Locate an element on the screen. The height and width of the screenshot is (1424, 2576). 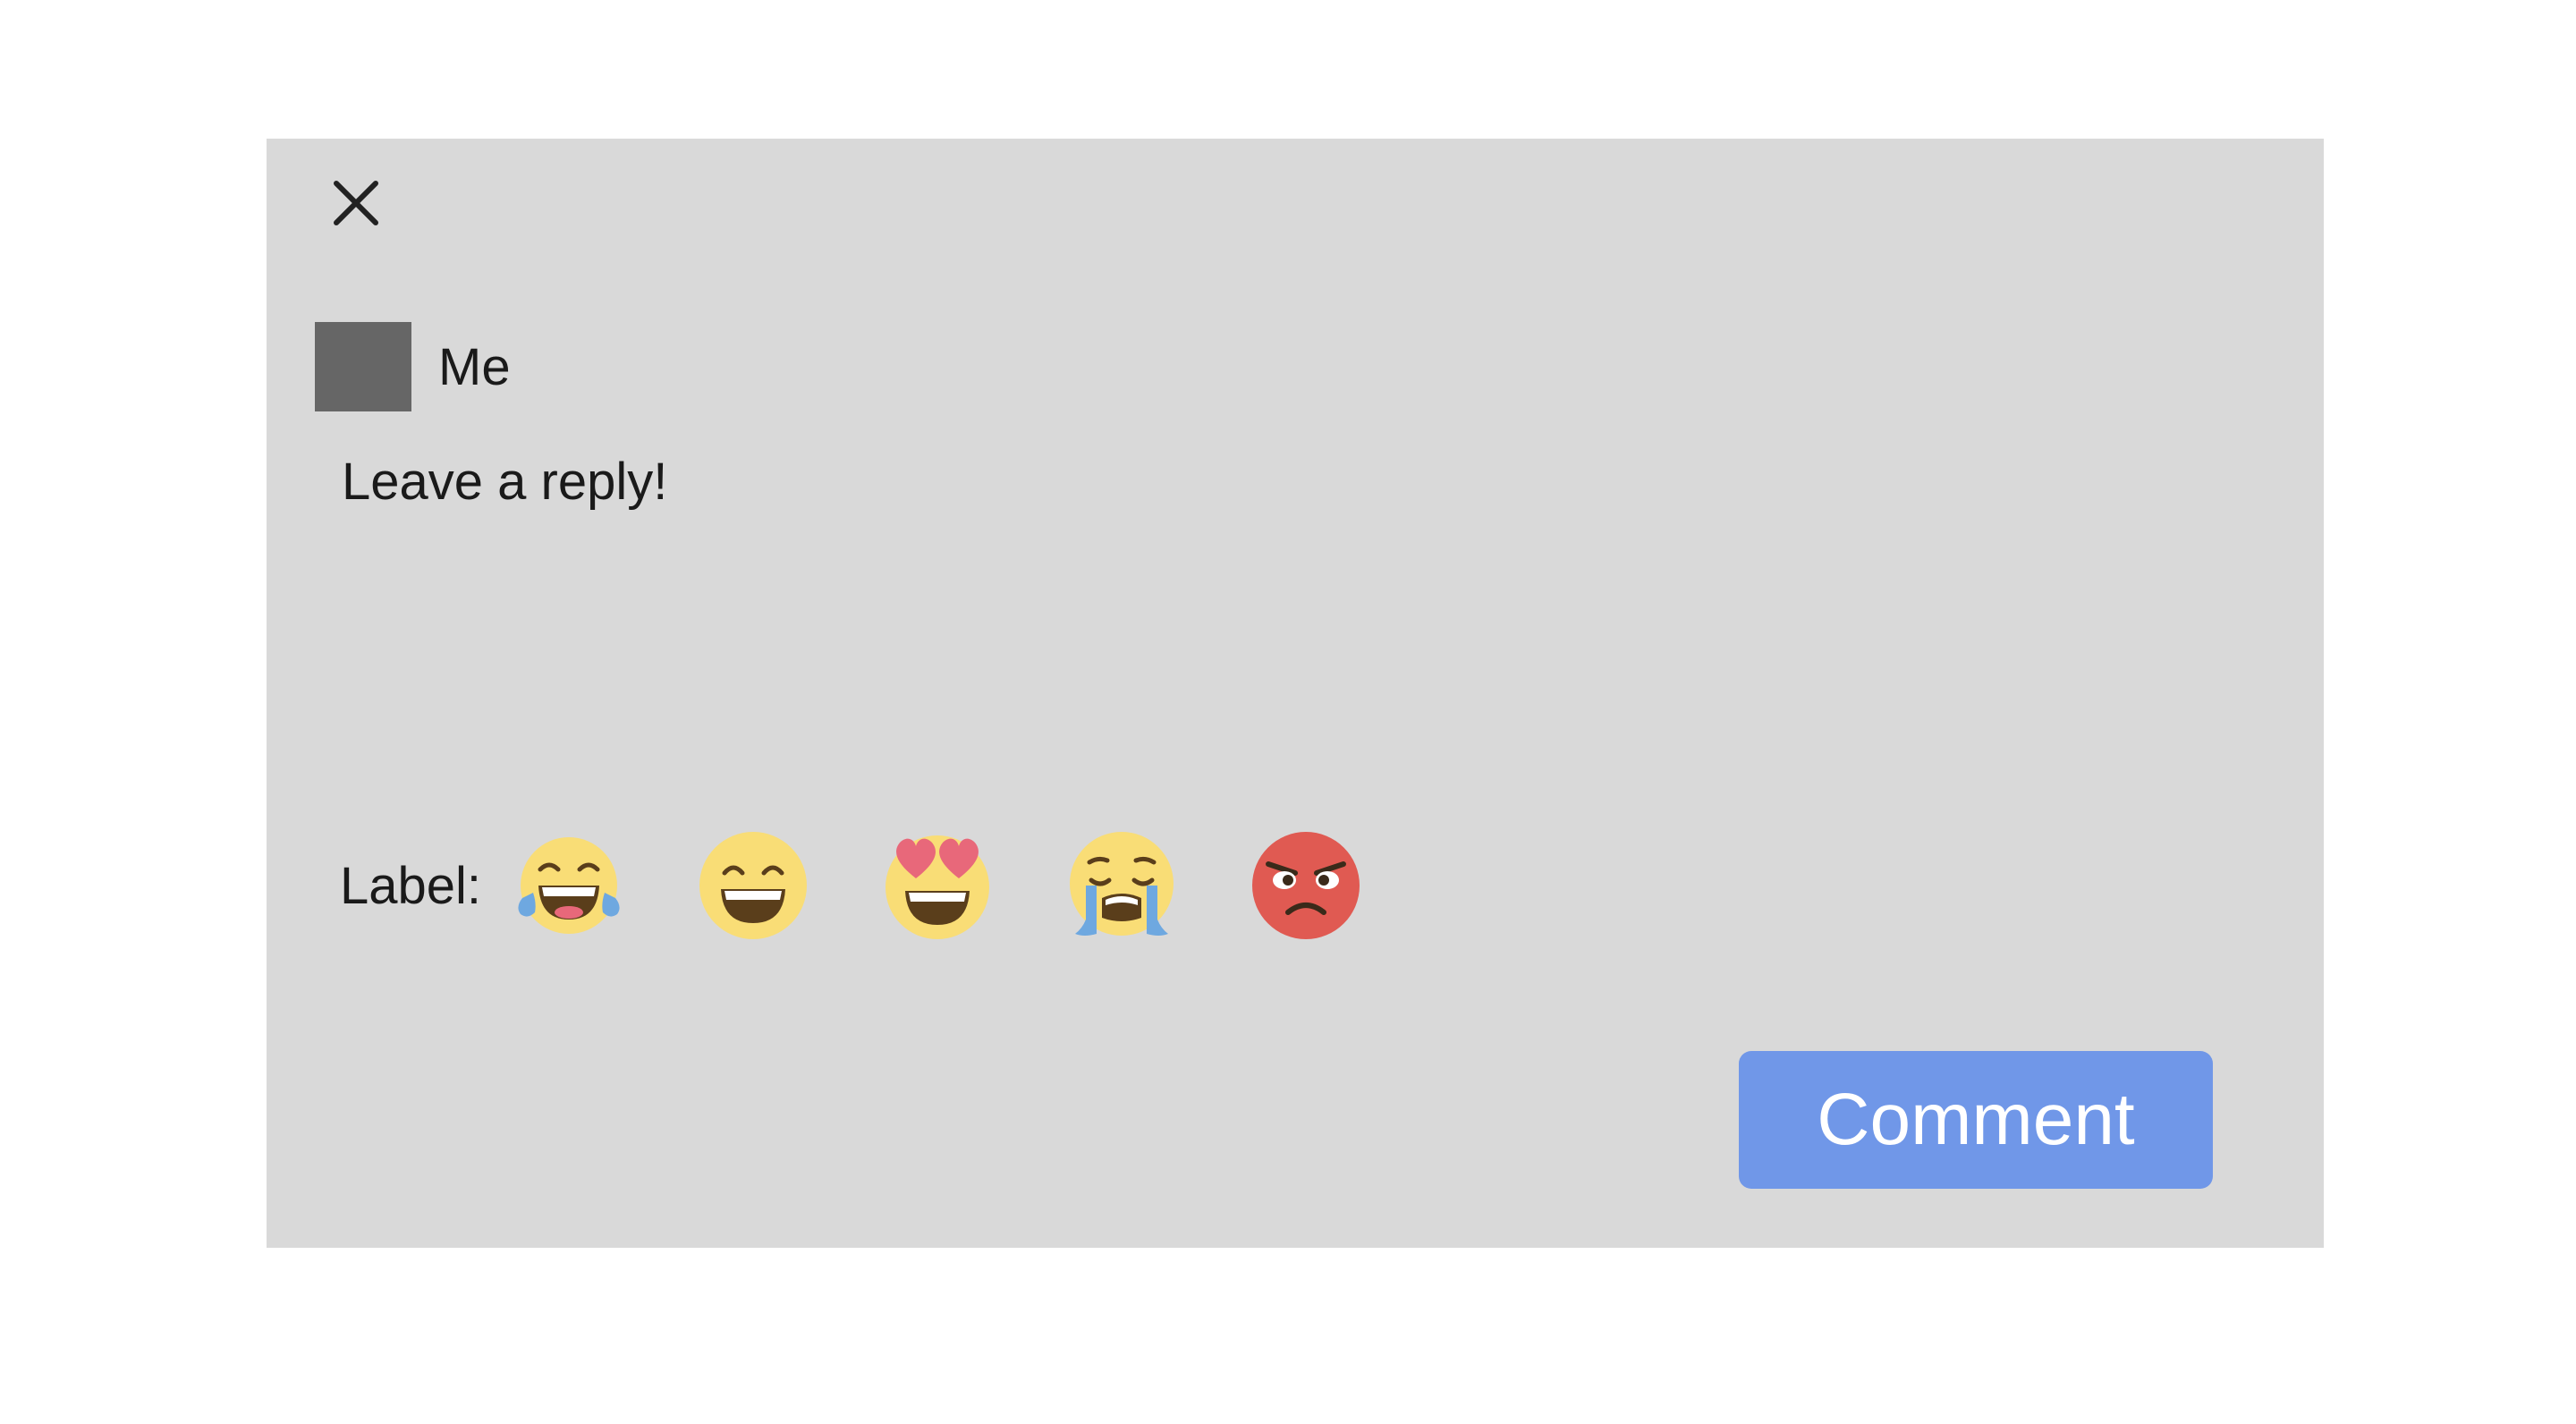
grinning-icon is located at coordinates (753, 885).